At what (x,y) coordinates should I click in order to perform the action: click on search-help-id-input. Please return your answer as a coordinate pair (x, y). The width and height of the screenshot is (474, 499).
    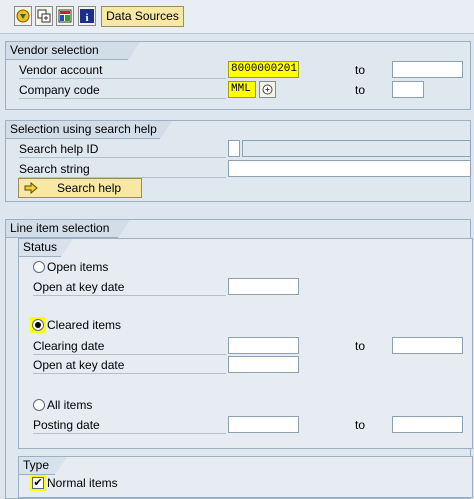
    Looking at the image, I should click on (234, 148).